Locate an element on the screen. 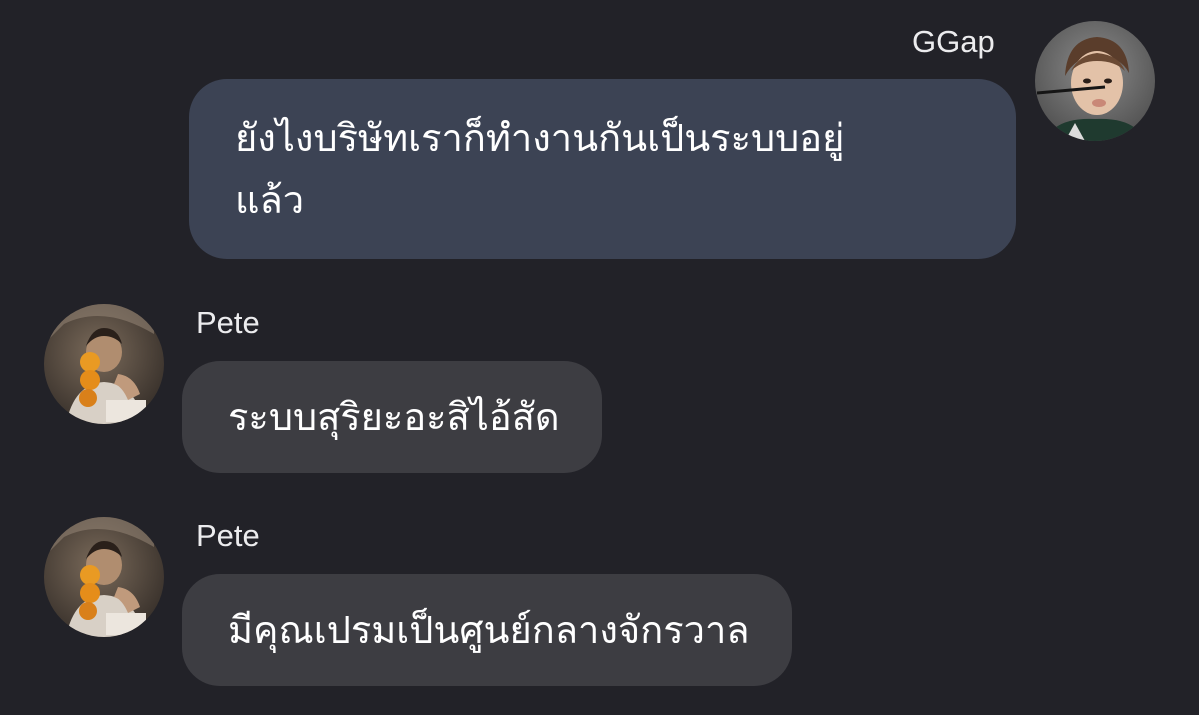 This screenshot has width=1199, height=715. sender-name-ggap: GGap is located at coordinates (953, 41).